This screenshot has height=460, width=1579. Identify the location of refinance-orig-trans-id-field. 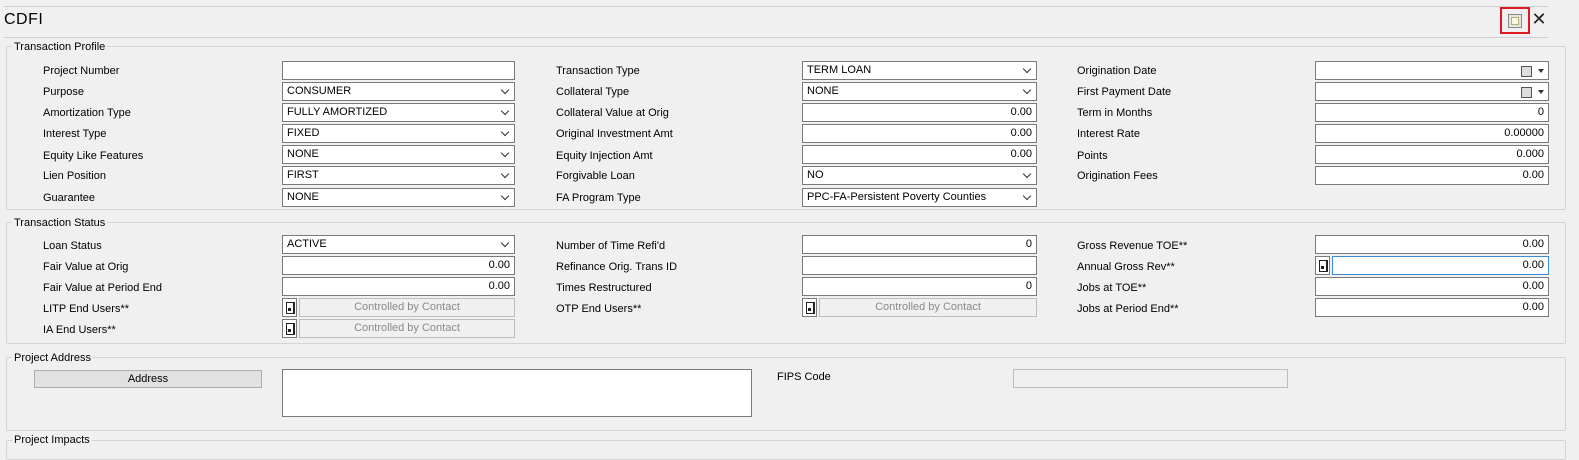
(919, 265).